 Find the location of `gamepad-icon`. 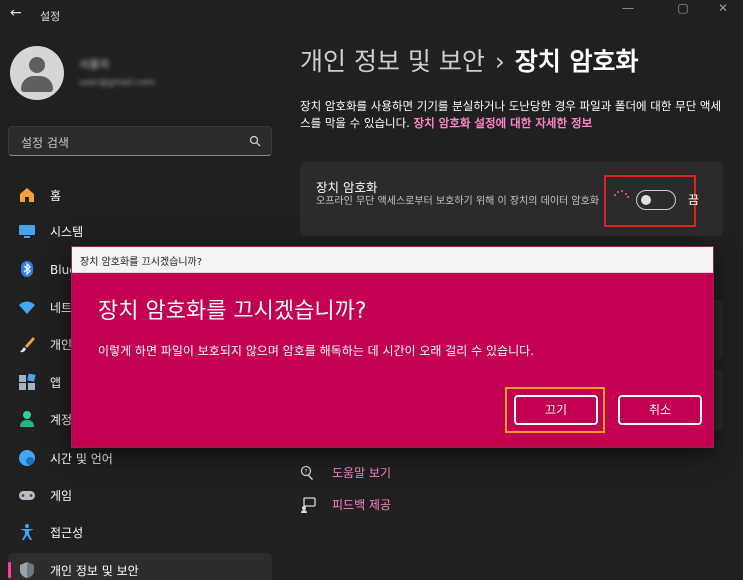

gamepad-icon is located at coordinates (27, 495).